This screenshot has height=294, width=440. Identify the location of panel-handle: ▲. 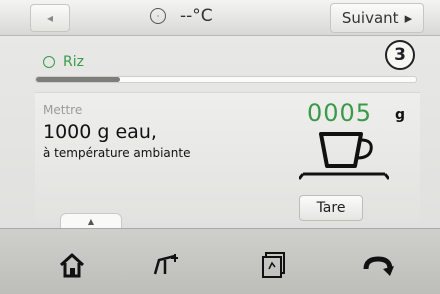
(91, 220).